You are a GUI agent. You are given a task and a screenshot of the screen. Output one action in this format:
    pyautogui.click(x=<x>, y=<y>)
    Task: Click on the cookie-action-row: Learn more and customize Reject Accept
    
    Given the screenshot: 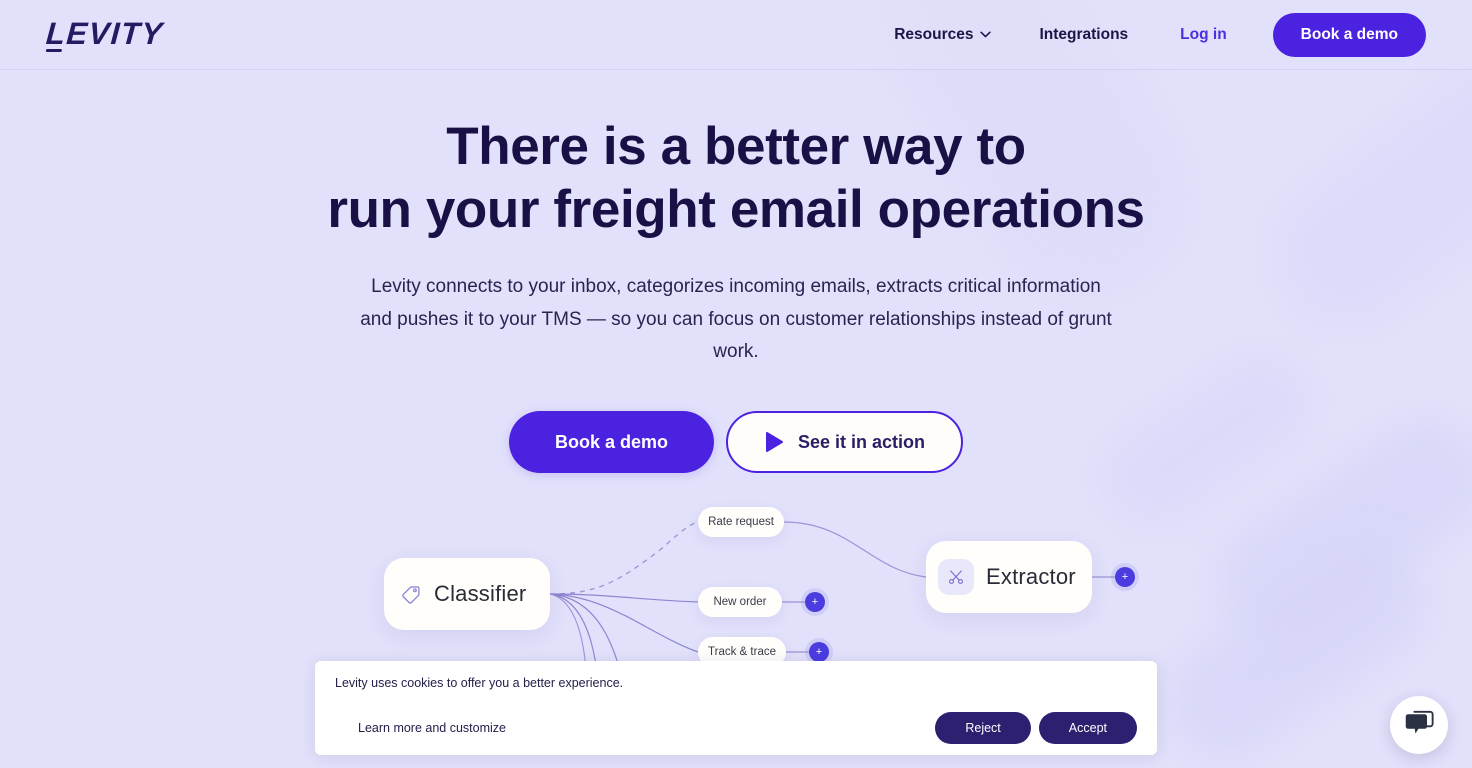 What is the action you would take?
    pyautogui.click(x=736, y=727)
    